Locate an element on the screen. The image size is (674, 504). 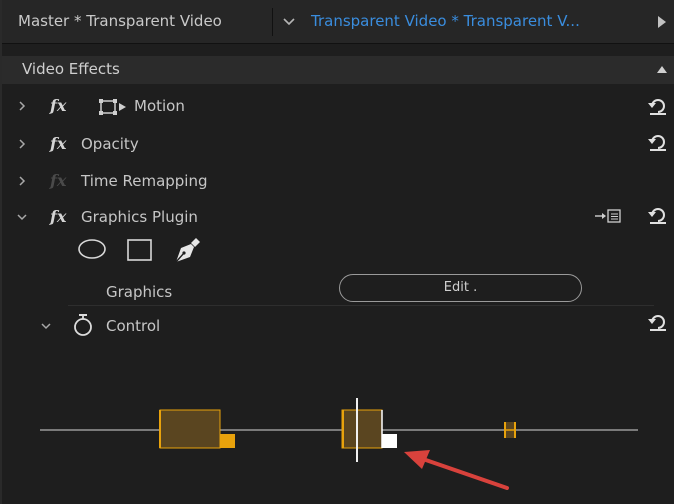
effect-row-time-remapping: fx Time Remapping is located at coordinates (338, 181).